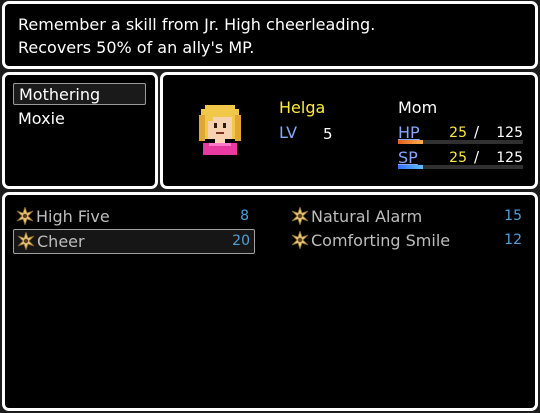 The width and height of the screenshot is (540, 413). I want to click on skill-item-high-five: High Five 8, so click(133, 216).